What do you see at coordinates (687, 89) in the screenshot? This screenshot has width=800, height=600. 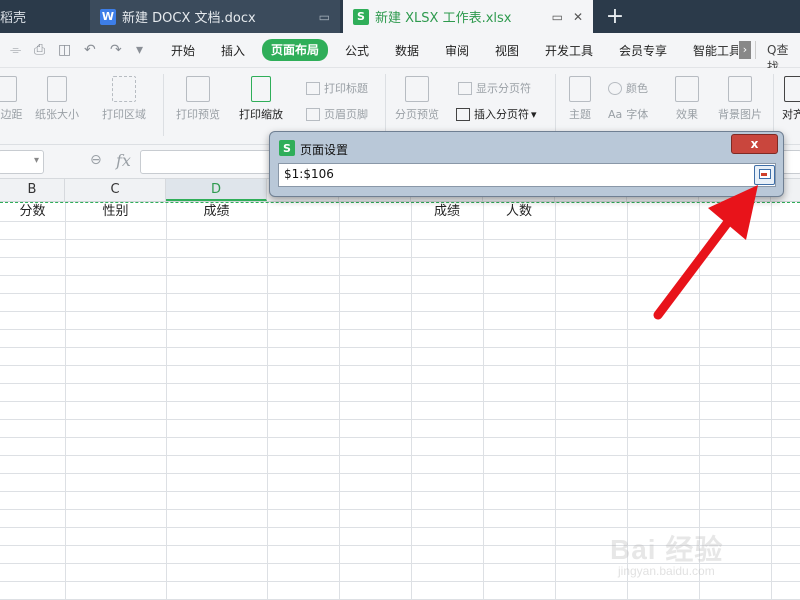 I see `effects-icon` at bounding box center [687, 89].